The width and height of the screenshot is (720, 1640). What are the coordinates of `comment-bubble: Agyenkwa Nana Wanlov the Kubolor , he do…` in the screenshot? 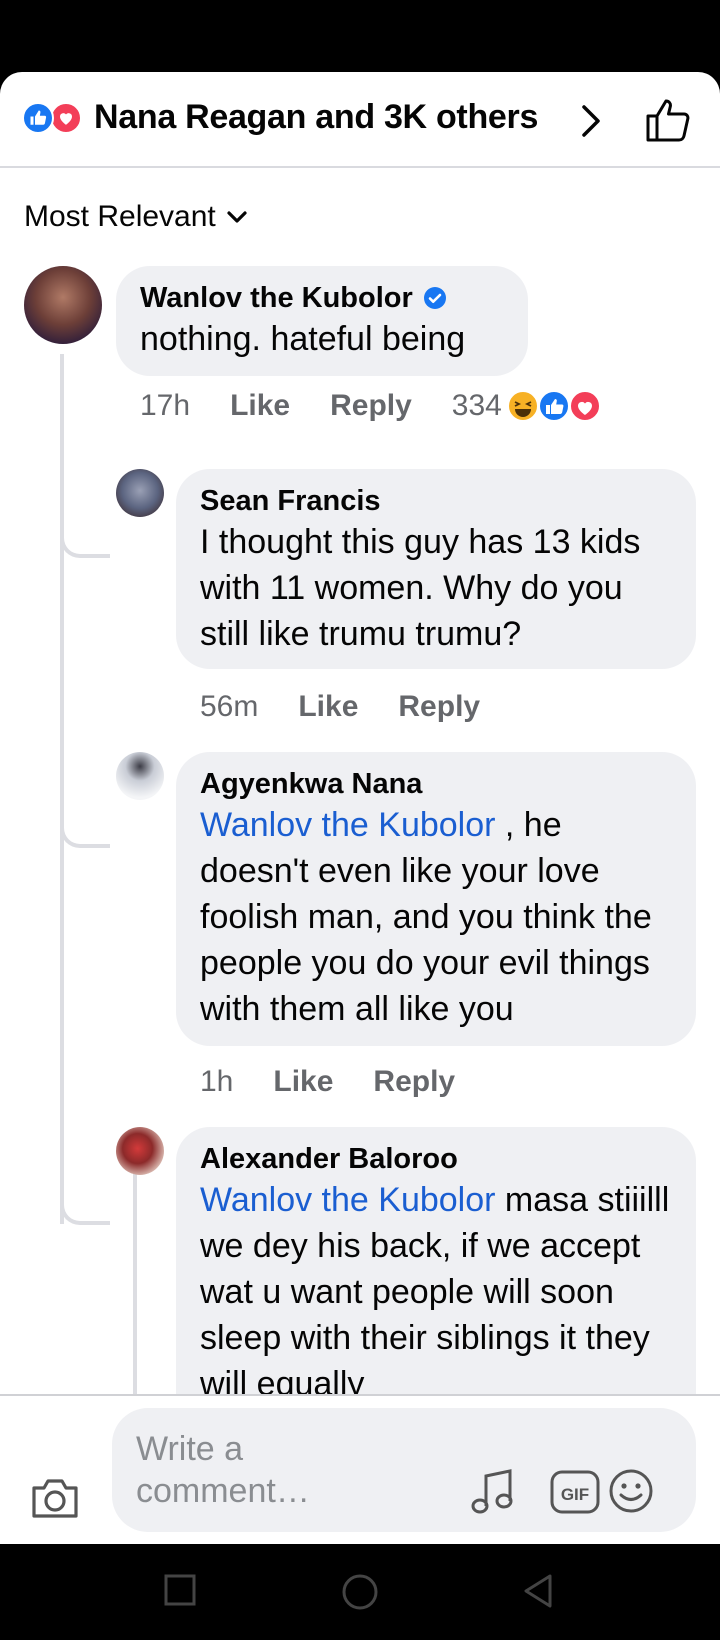 It's located at (436, 899).